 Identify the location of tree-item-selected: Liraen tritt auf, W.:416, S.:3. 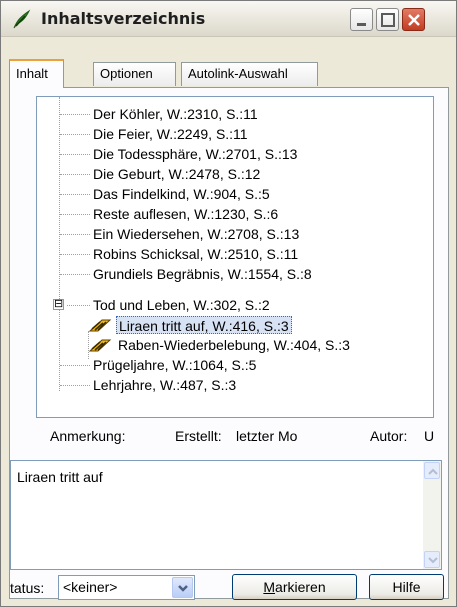
(204, 325).